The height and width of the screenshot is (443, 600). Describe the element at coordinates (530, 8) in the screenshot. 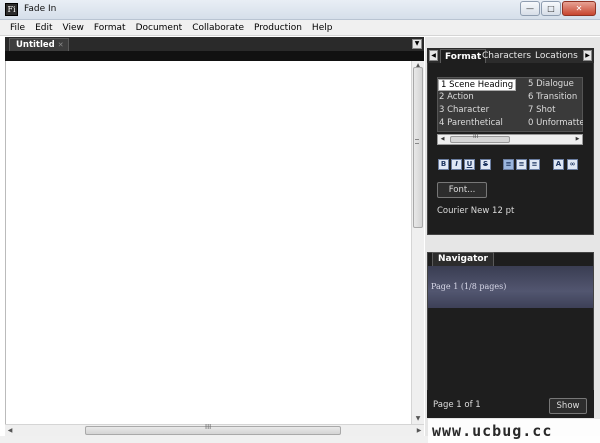

I see `minimize-button: —` at that location.